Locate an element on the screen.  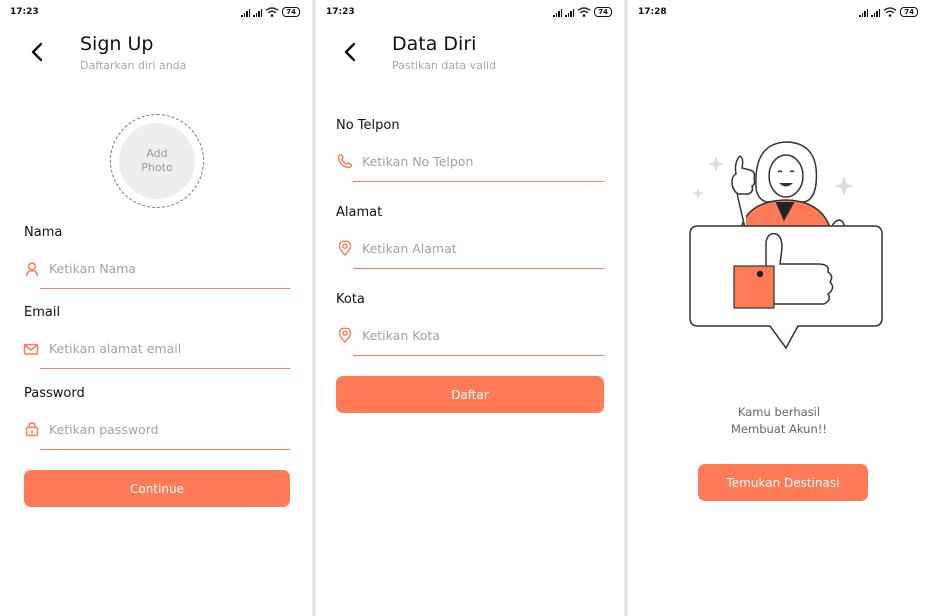
continue-button: Continue is located at coordinates (157, 488).